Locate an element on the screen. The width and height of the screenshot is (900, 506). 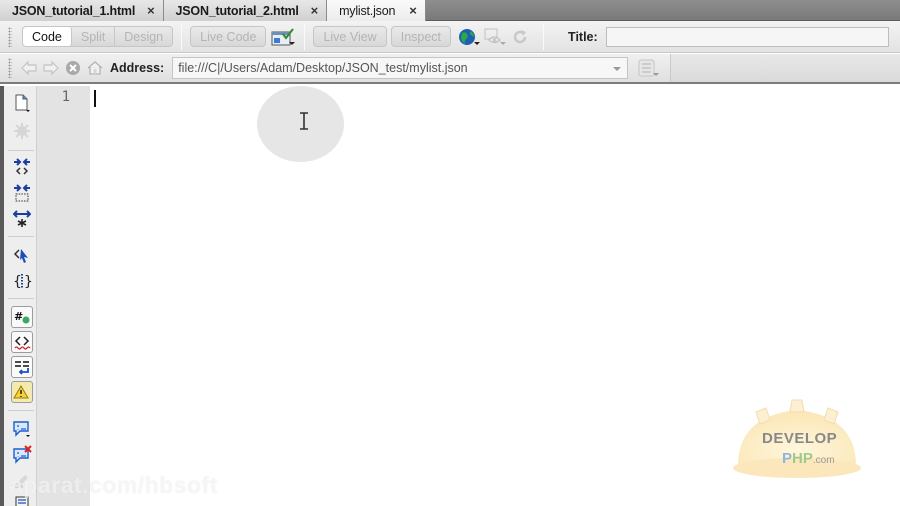
apply-comment-icon is located at coordinates (22, 429).